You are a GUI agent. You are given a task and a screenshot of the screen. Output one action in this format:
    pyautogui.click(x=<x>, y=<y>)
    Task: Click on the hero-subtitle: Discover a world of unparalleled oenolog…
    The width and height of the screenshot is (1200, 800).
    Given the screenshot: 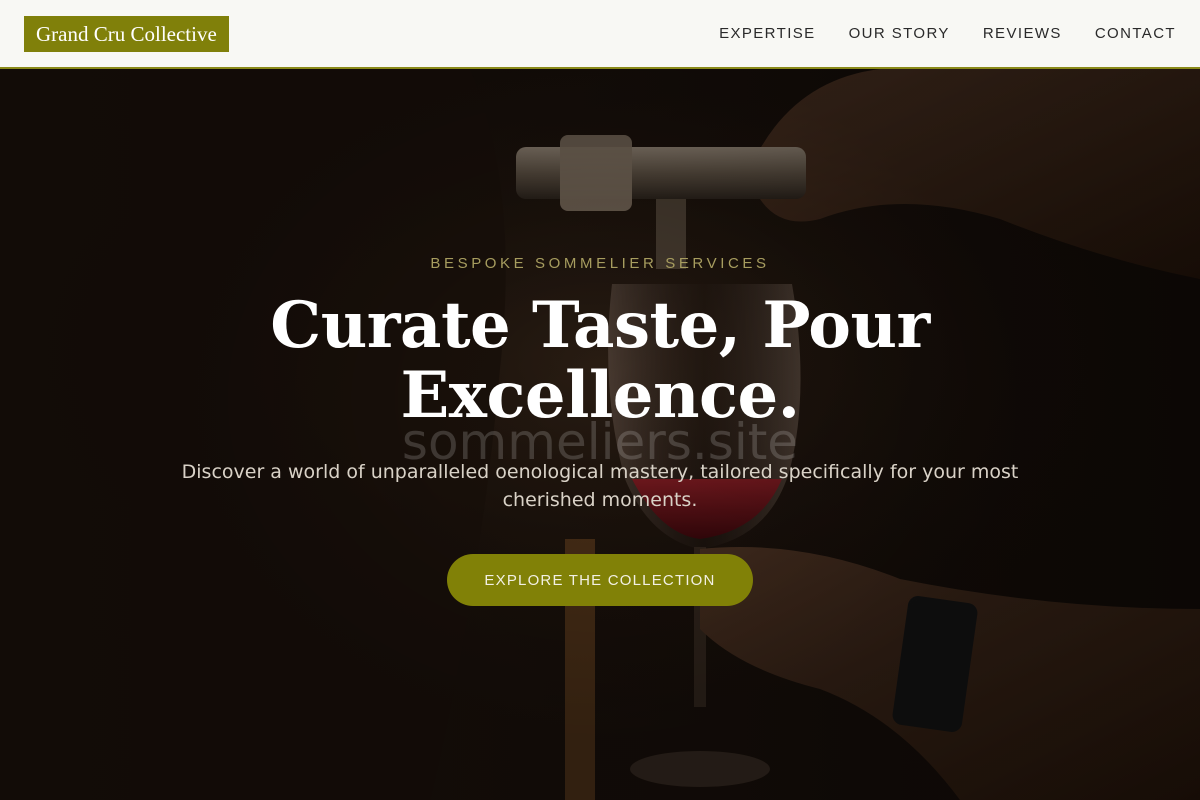 What is the action you would take?
    pyautogui.click(x=600, y=486)
    